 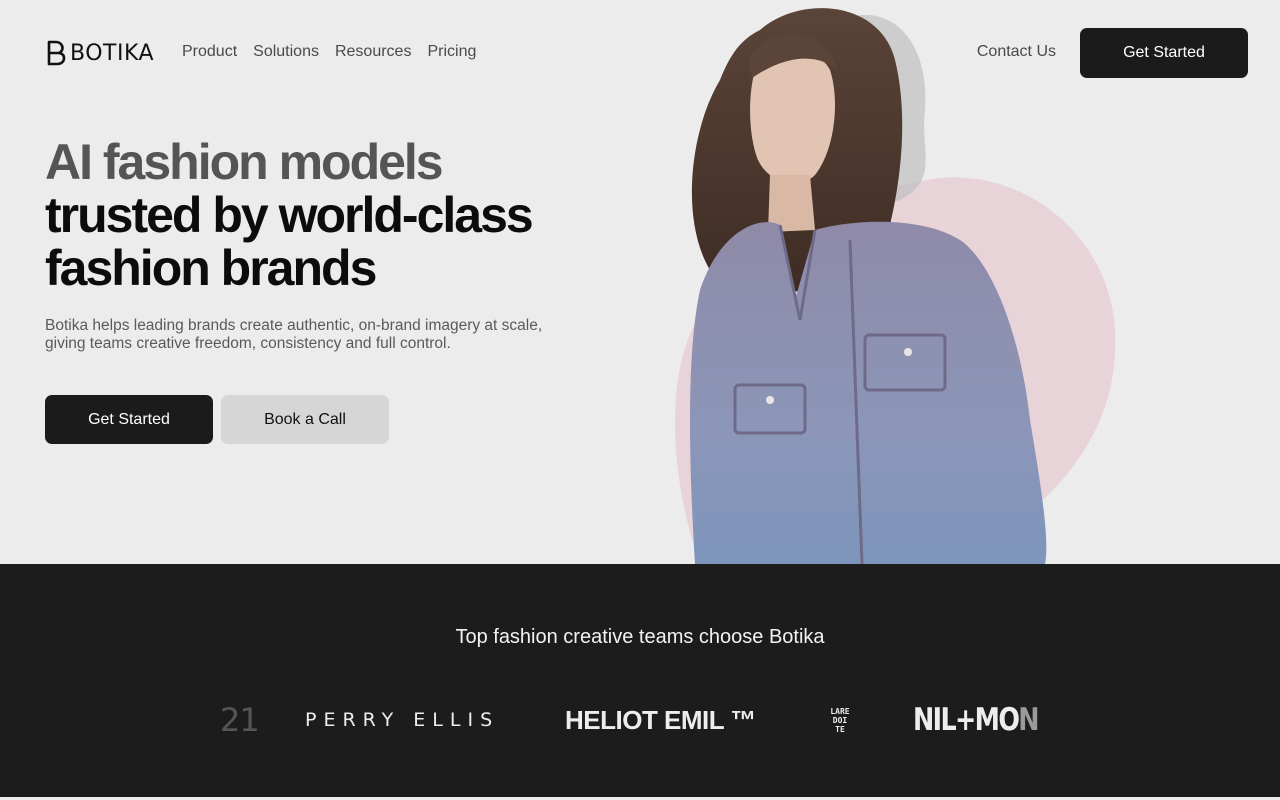 I want to click on logos-title: Top fashion creative teams choose Botika, so click(x=640, y=637).